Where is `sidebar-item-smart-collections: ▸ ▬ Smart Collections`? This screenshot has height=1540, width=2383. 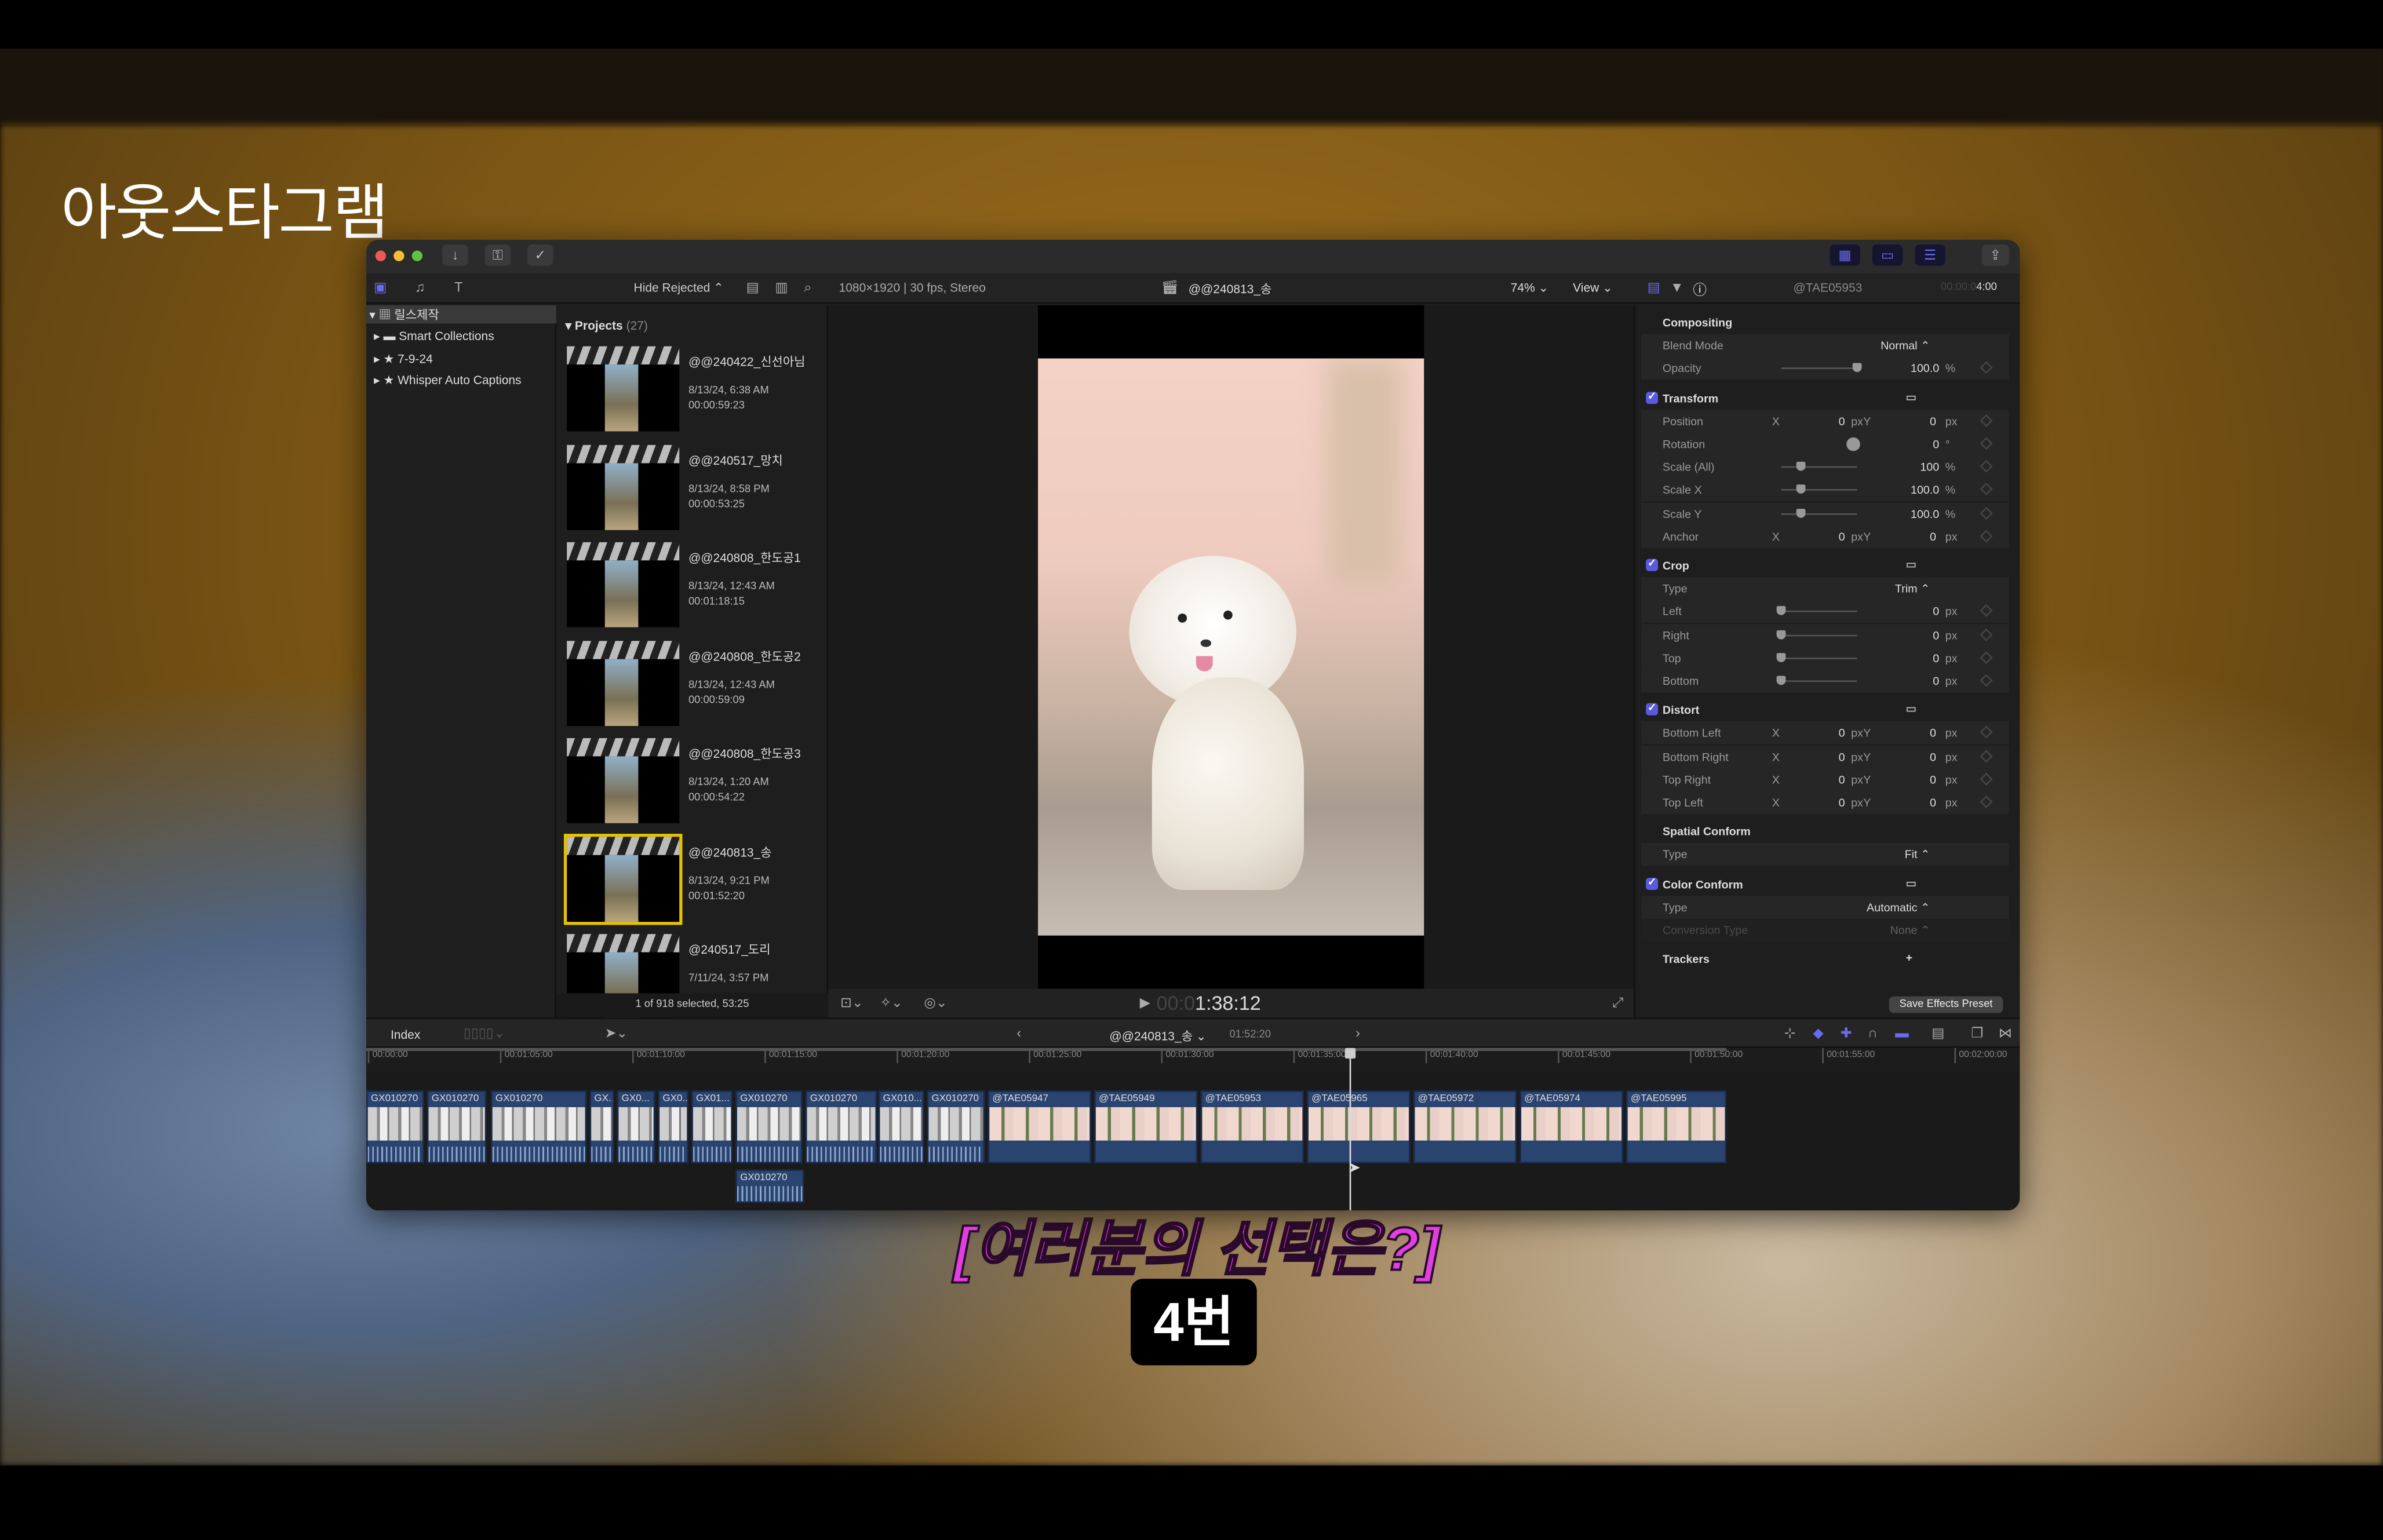 sidebar-item-smart-collections: ▸ ▬ Smart Collections is located at coordinates (434, 337).